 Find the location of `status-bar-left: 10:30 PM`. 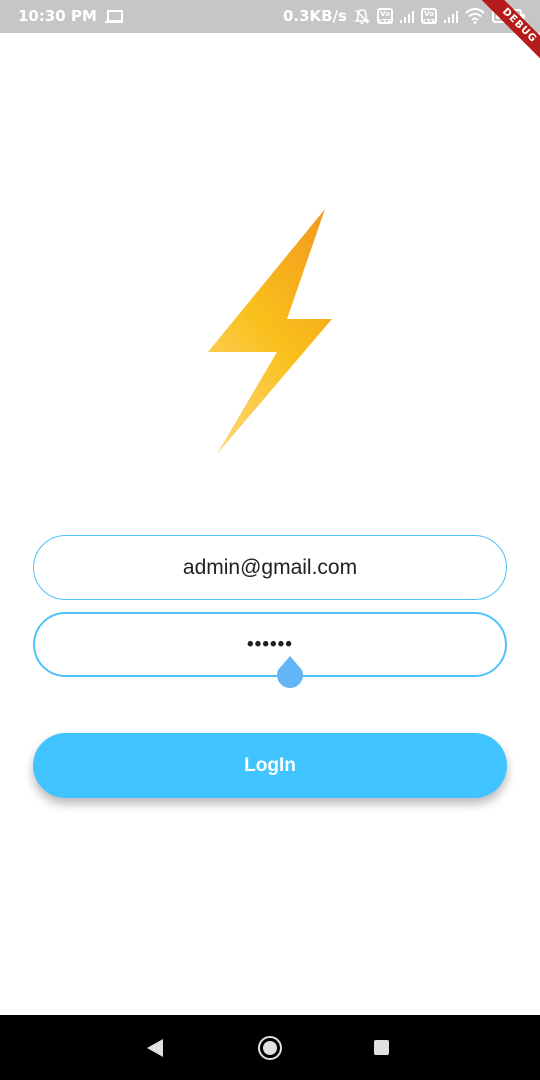

status-bar-left: 10:30 PM is located at coordinates (70, 16).